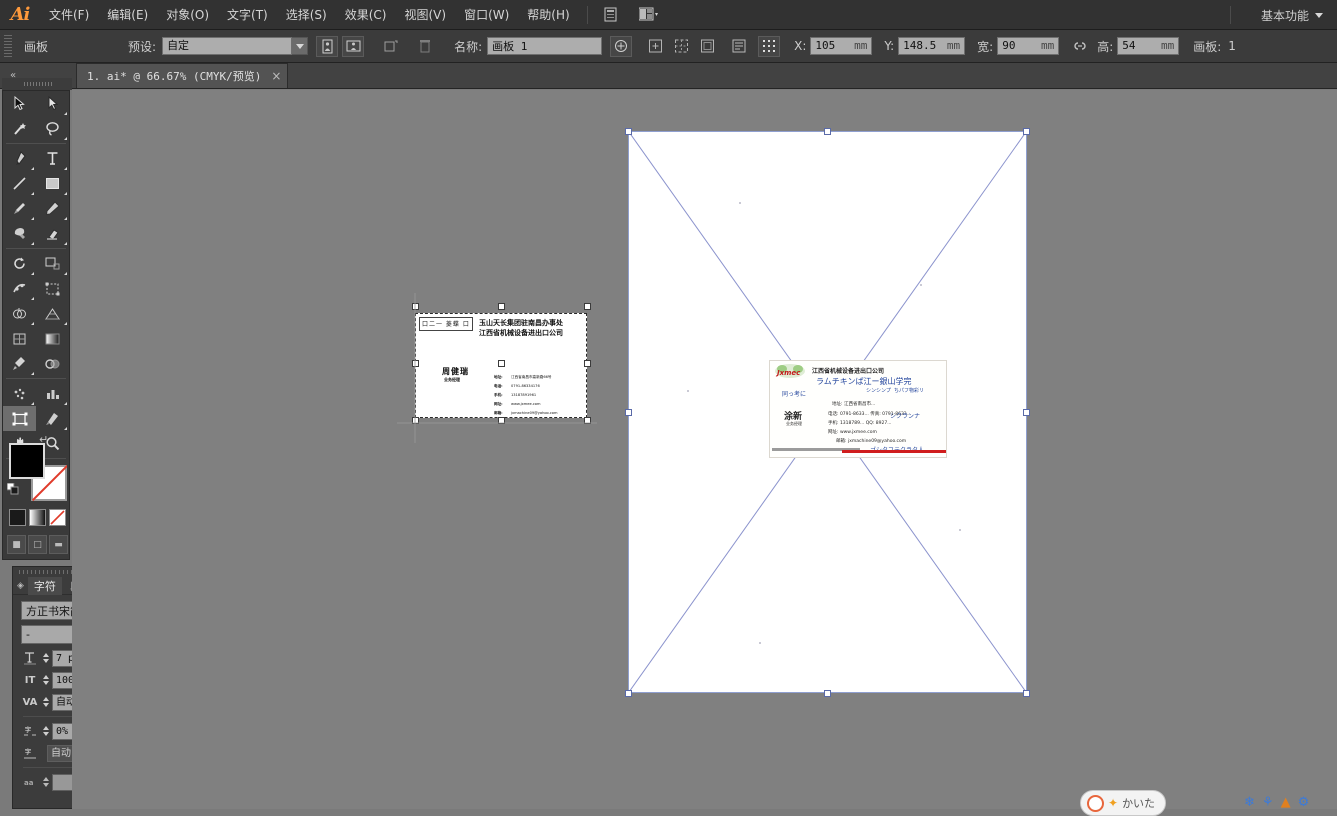 The image size is (1337, 816). I want to click on cross-hairs-icon, so click(681, 46).